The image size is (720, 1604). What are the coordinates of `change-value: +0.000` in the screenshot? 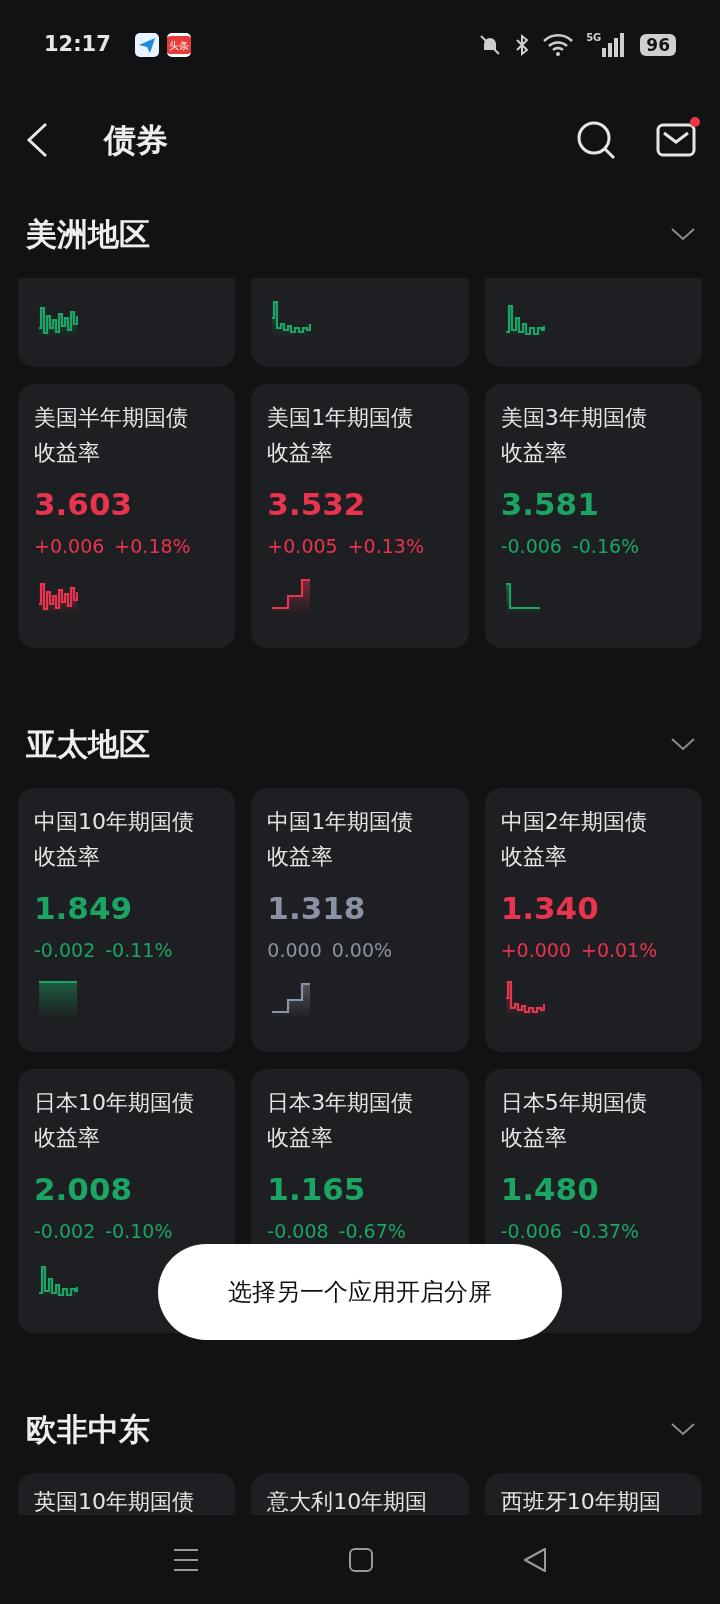 It's located at (535, 950).